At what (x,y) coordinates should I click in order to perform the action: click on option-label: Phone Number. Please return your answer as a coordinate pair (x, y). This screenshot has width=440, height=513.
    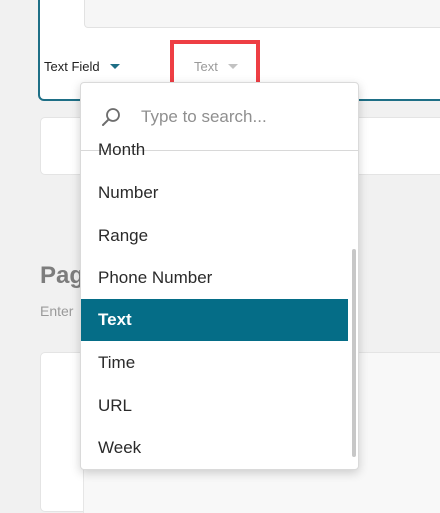
    Looking at the image, I should click on (155, 277).